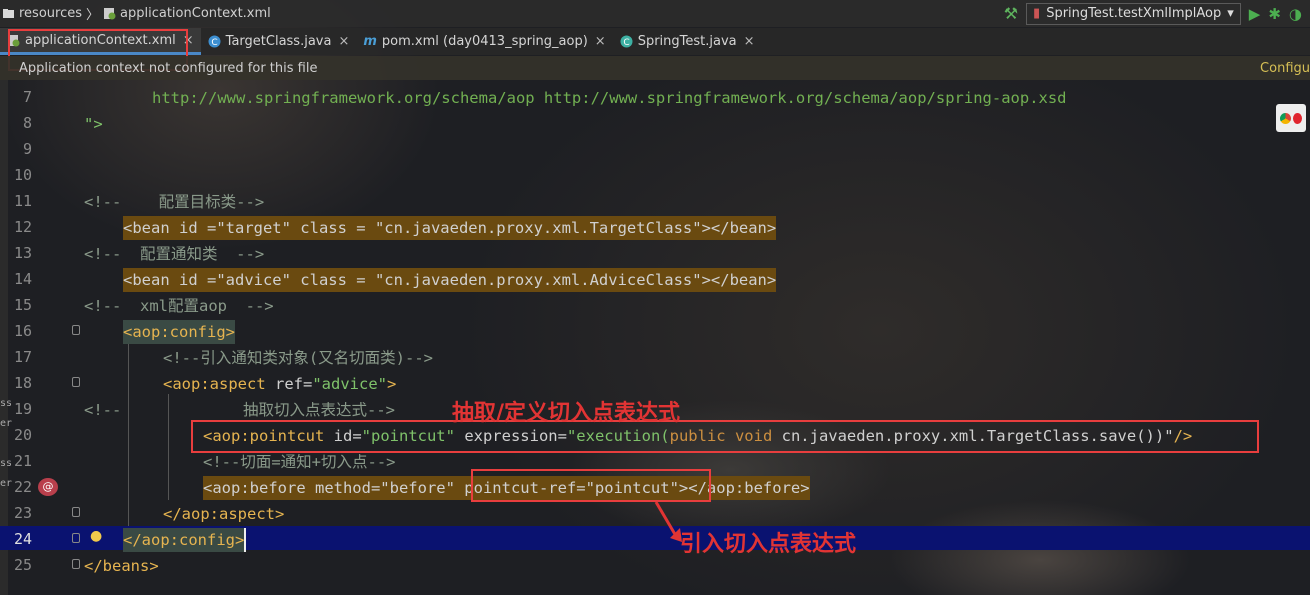 The width and height of the screenshot is (1310, 595). I want to click on line-number: 24, so click(22, 539).